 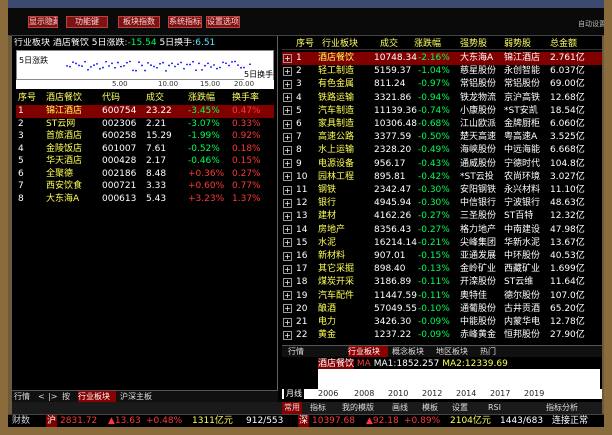 What do you see at coordinates (145, 149) in the screenshot?
I see `stock-row: 4 金陵饭店 601007 7.61 -0.52% 0.18%` at bounding box center [145, 149].